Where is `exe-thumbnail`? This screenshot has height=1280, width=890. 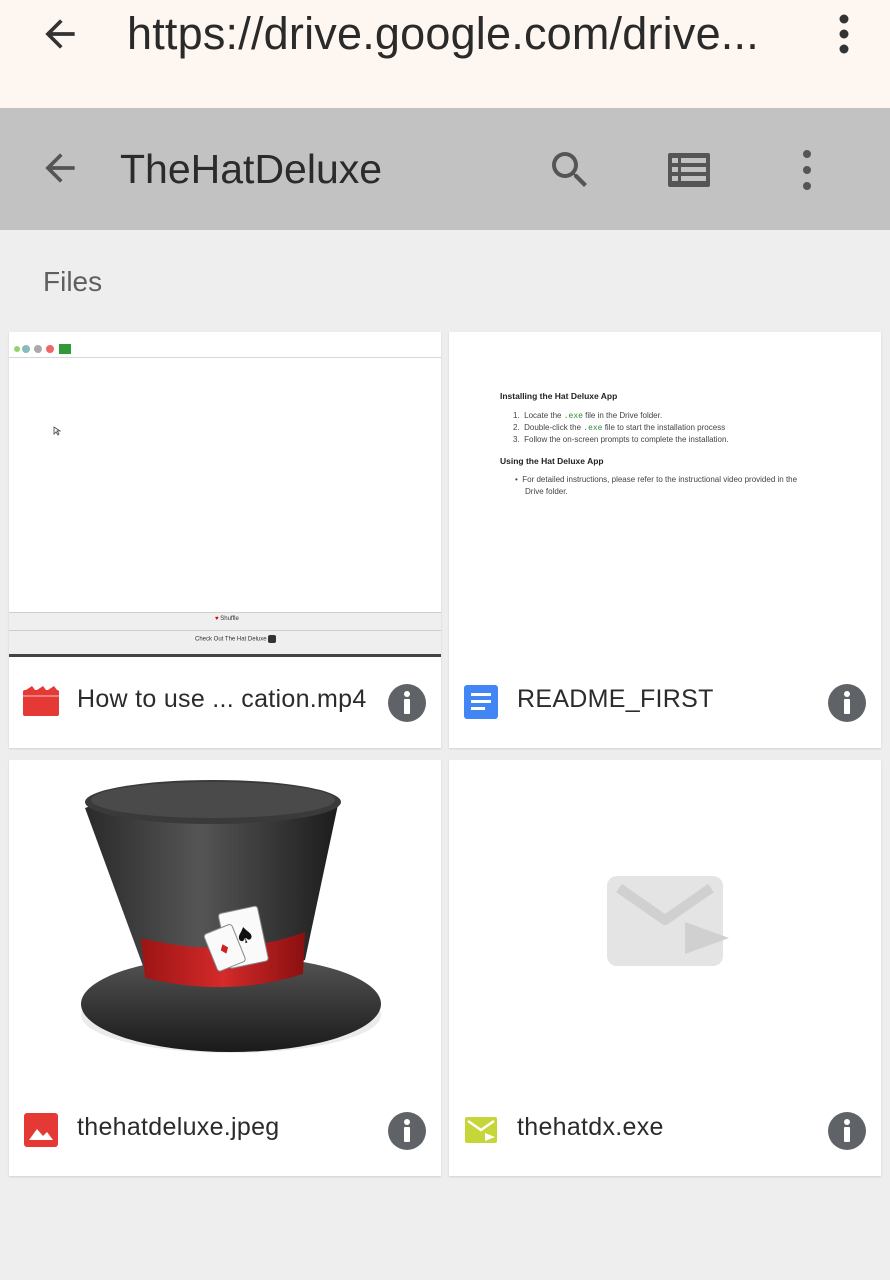
exe-thumbnail is located at coordinates (665, 922).